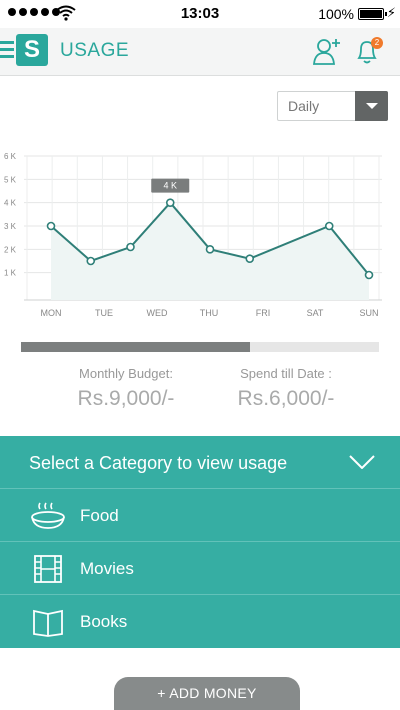 This screenshot has height=710, width=400. What do you see at coordinates (107, 568) in the screenshot?
I see `category-label-movies: Movies` at bounding box center [107, 568].